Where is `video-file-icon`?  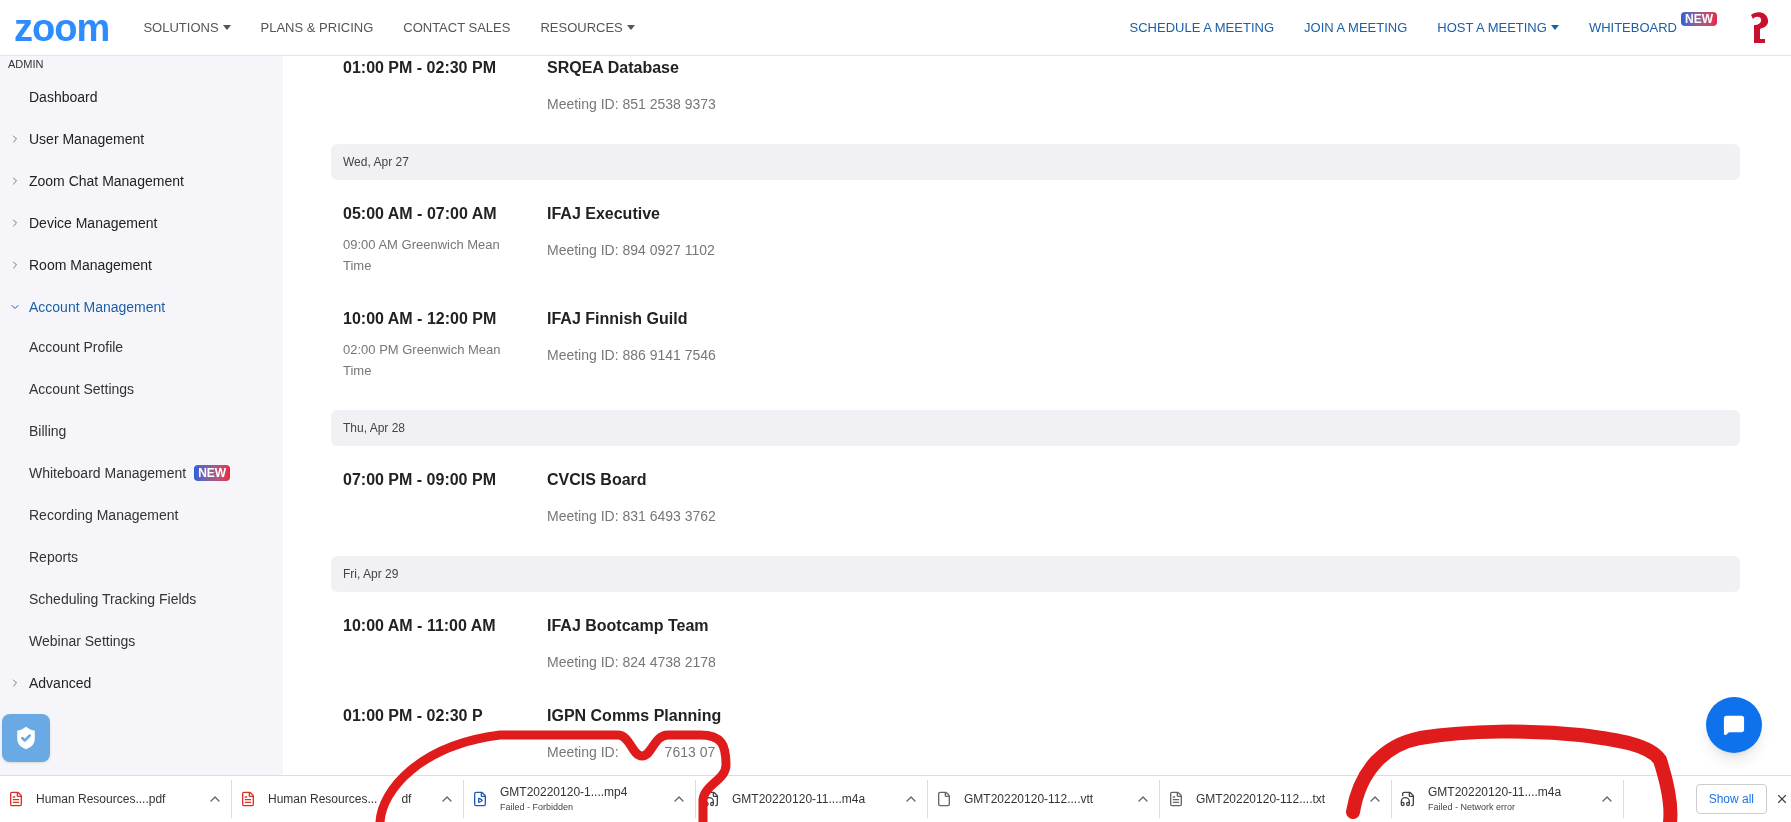
video-file-icon is located at coordinates (480, 799).